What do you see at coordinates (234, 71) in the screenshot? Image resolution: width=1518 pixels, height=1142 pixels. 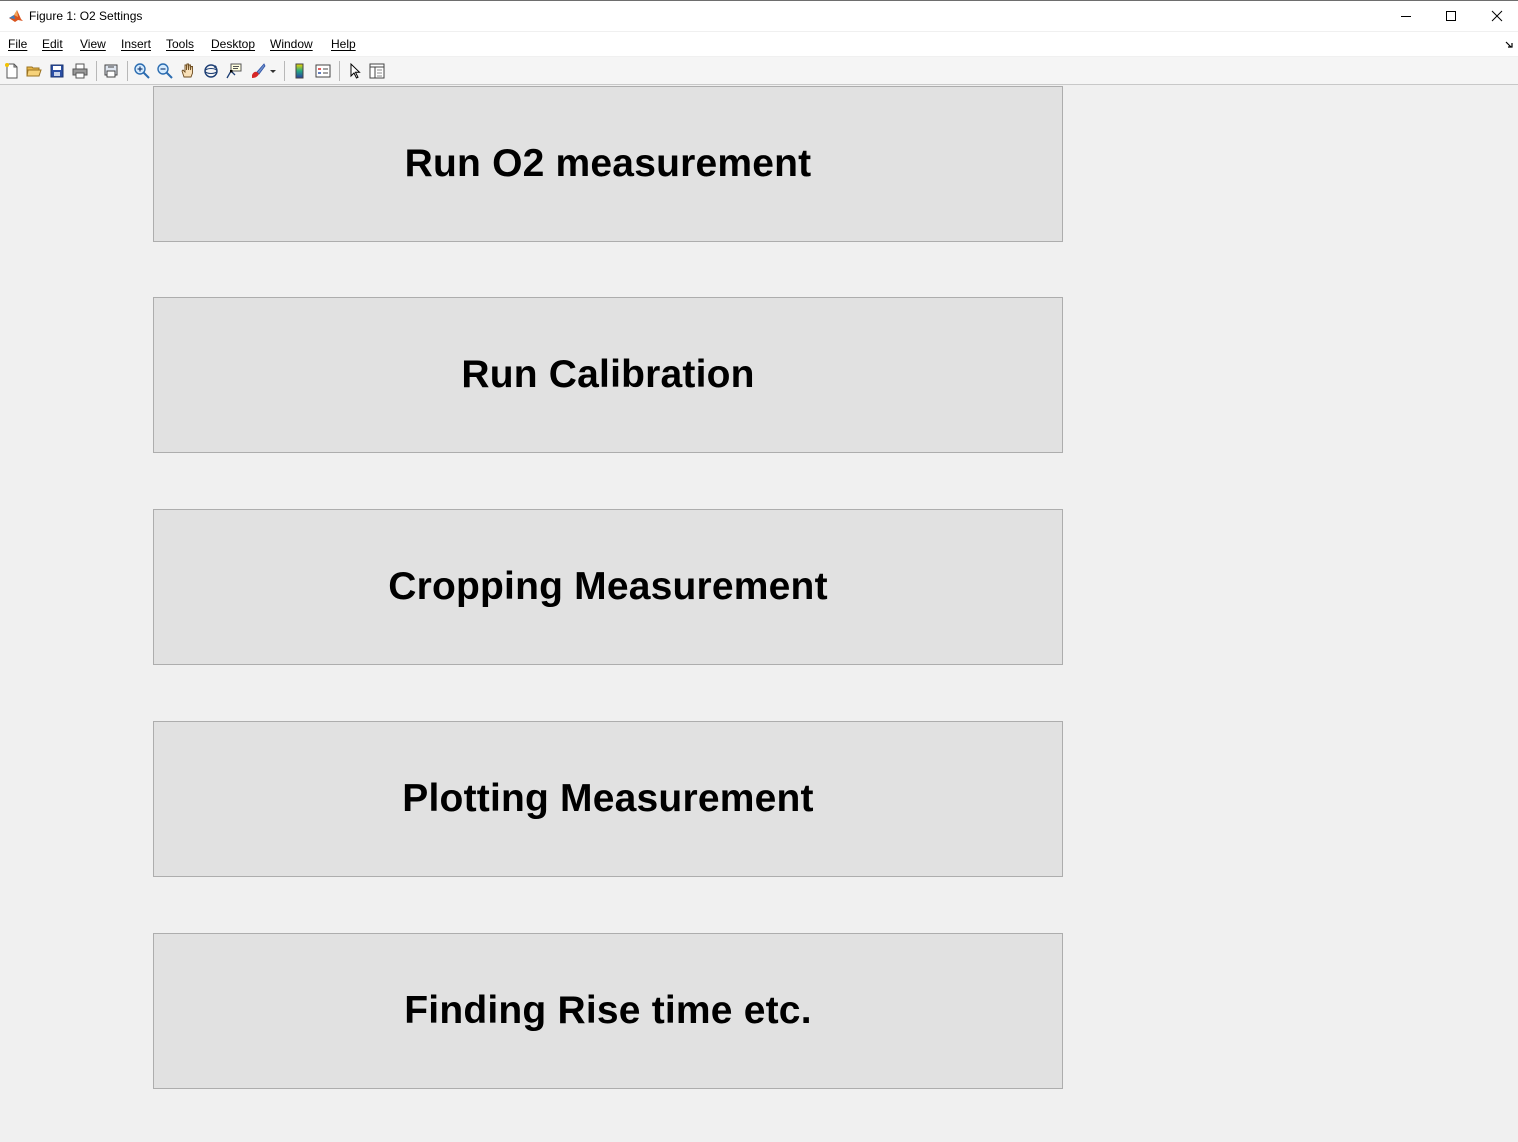 I see `data-cursor-icon` at bounding box center [234, 71].